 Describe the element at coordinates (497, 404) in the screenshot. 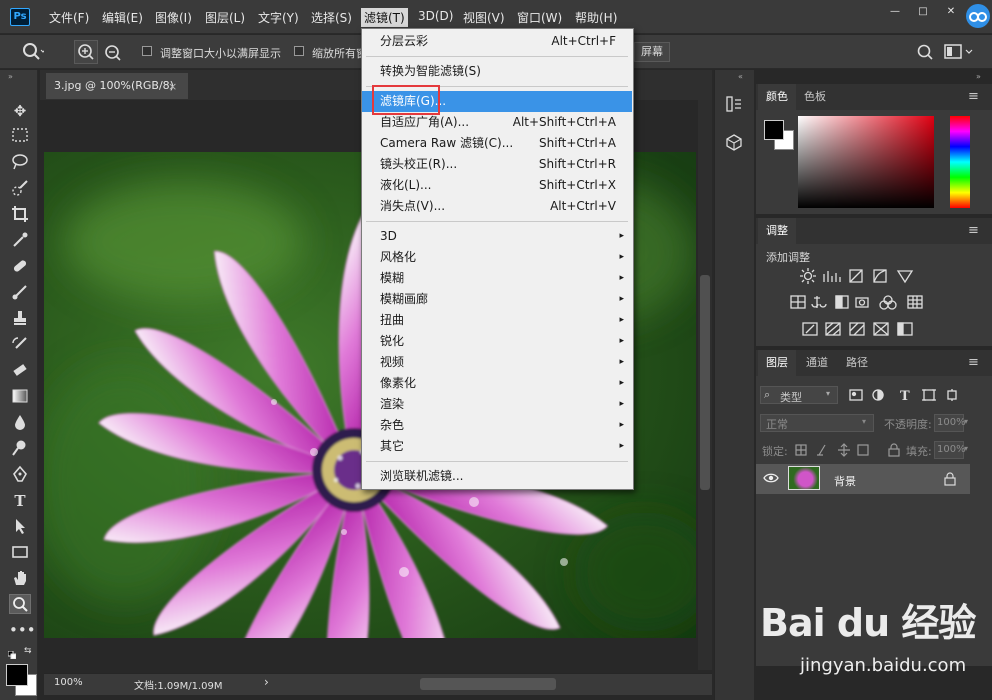

I see `menu-item-render: 渲染 ▸` at that location.